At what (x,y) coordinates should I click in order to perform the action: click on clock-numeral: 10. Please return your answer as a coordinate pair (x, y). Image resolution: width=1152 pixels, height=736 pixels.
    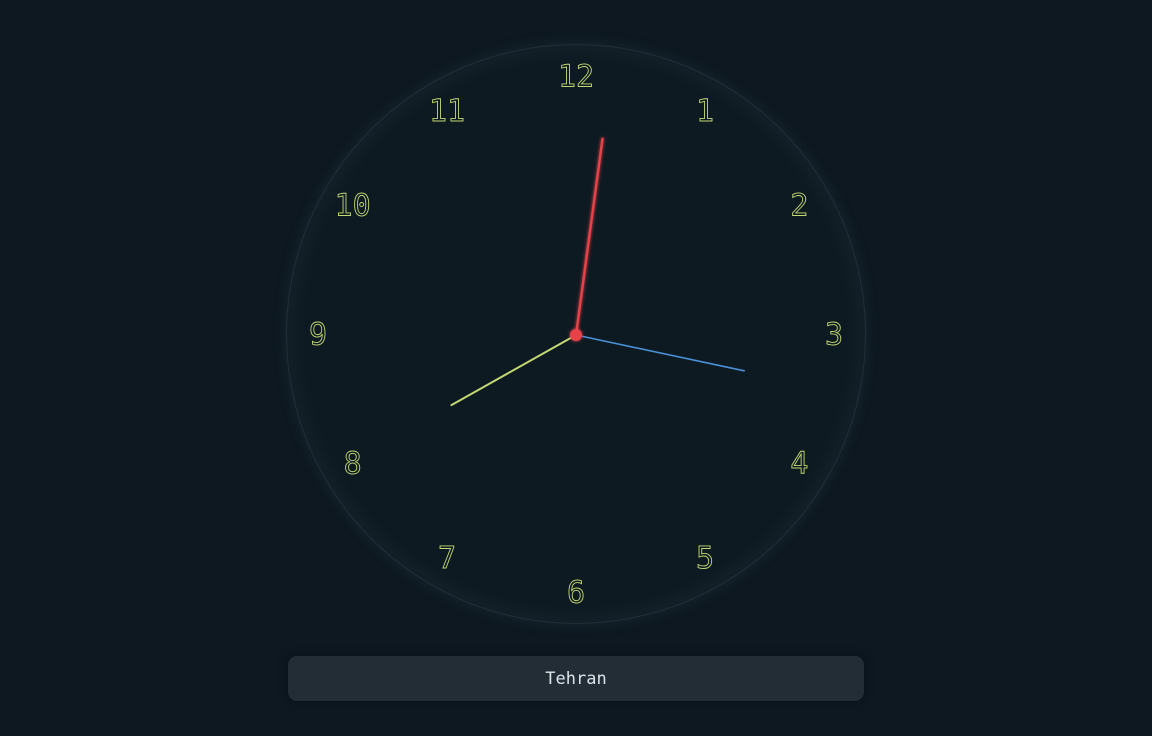
    Looking at the image, I should click on (353, 206).